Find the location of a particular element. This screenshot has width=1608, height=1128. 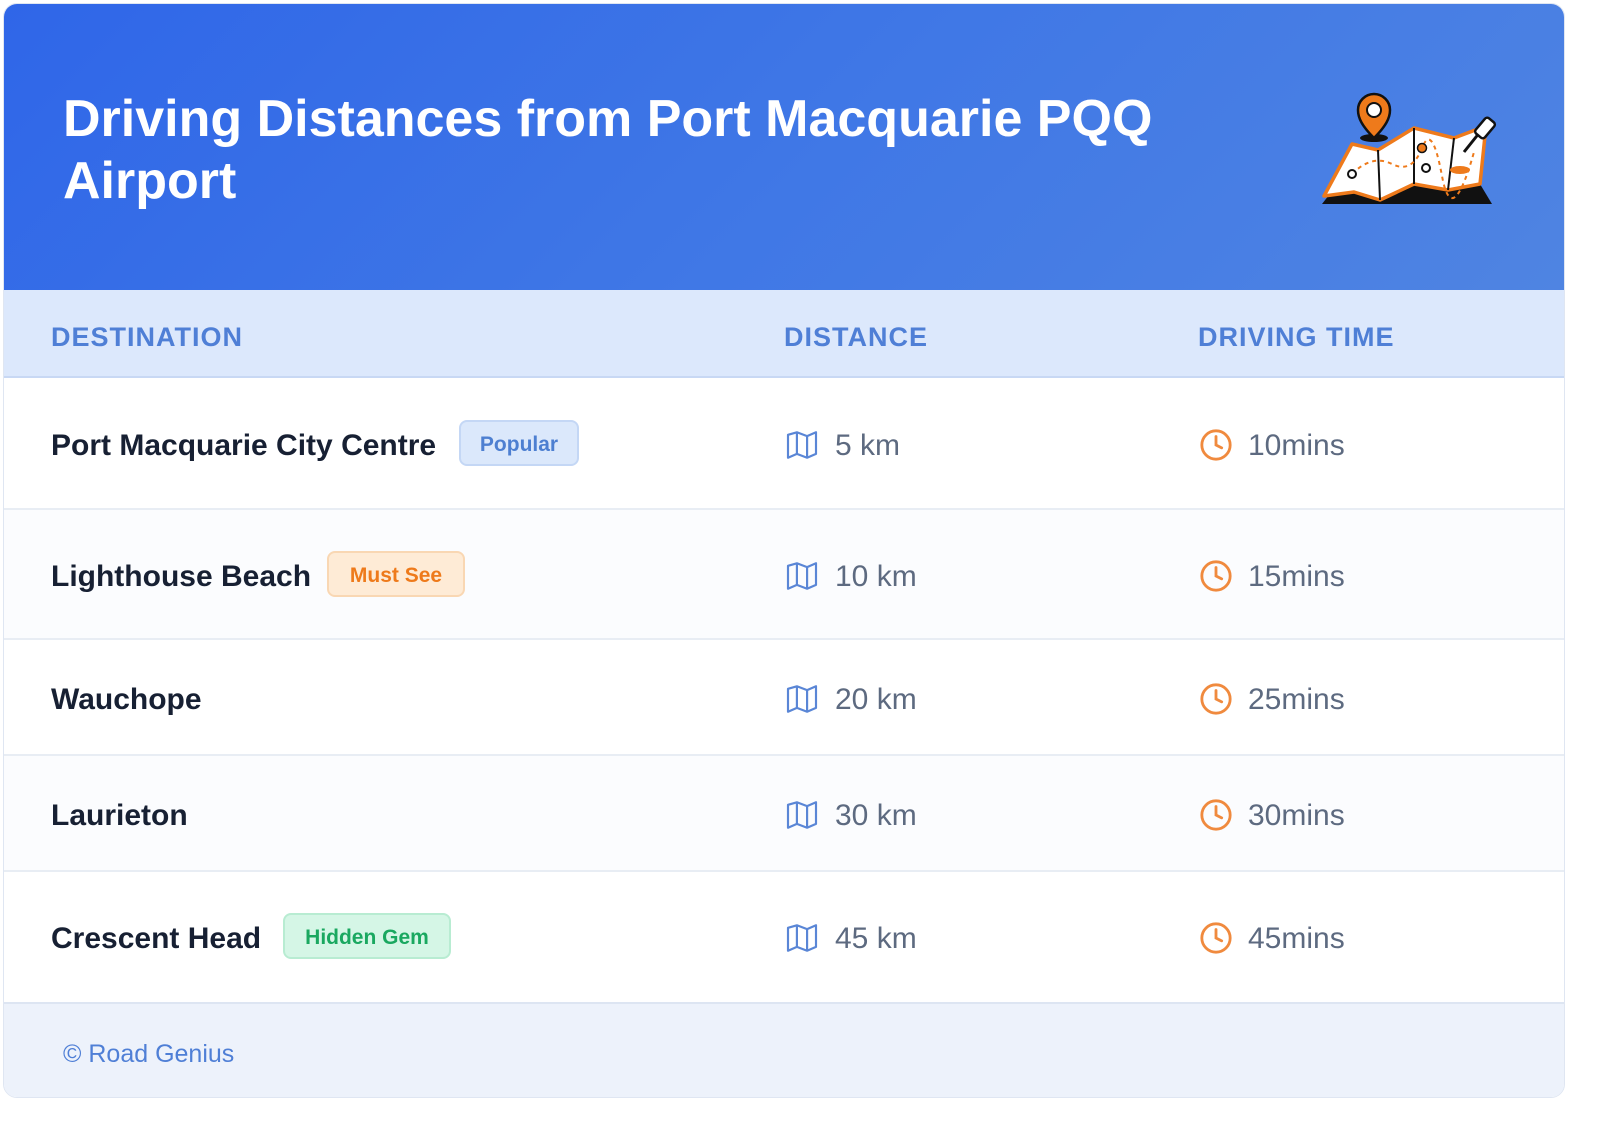

map-with-pins-icon is located at coordinates (1409, 148).